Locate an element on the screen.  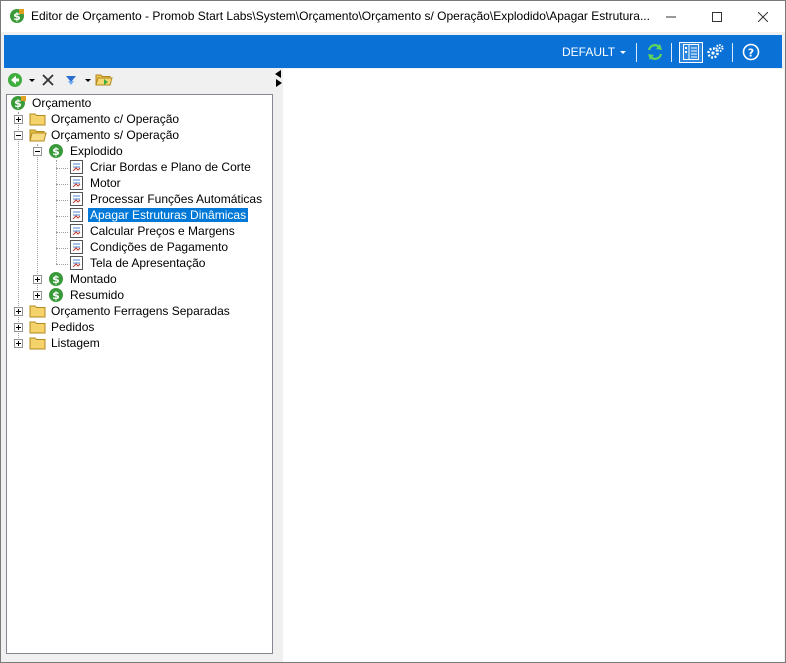
tree-node-script: Criar Bordas e Plano de Corte is located at coordinates (160, 167).